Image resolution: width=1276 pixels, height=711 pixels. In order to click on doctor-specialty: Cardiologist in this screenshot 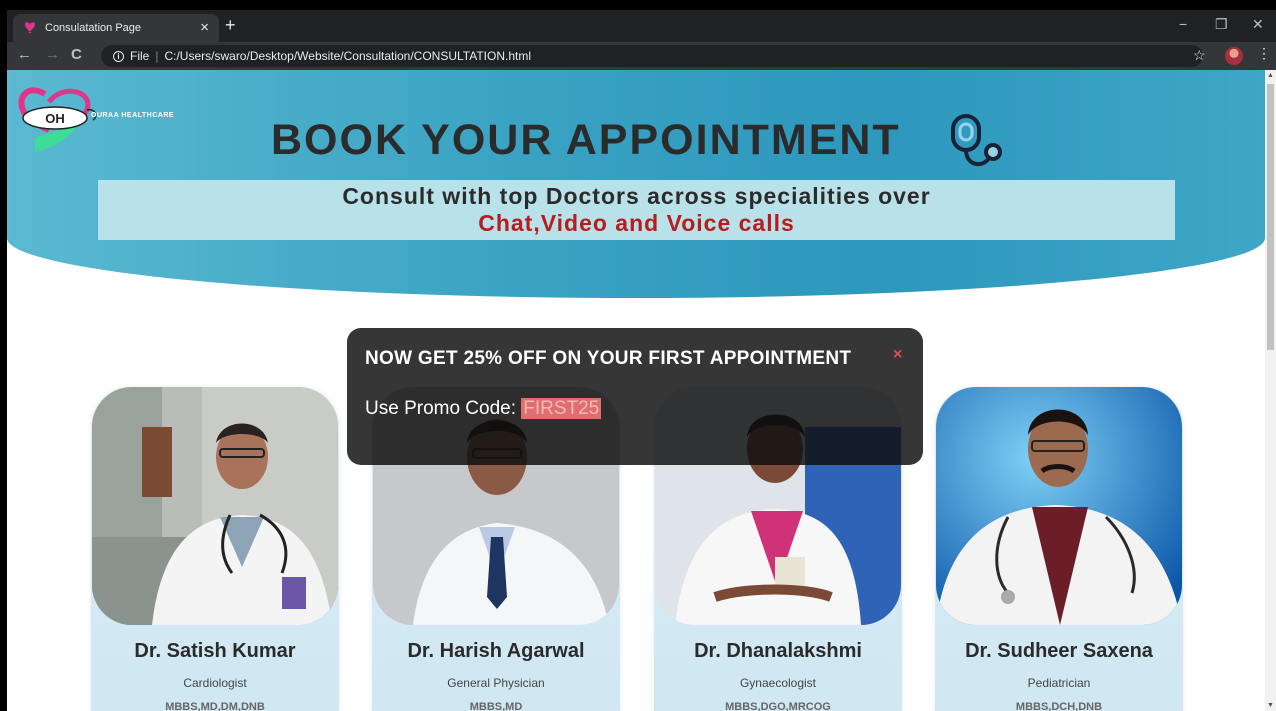, I will do `click(215, 683)`.